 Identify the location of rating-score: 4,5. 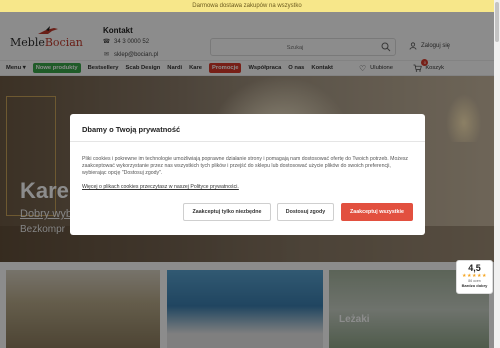
(474, 268).